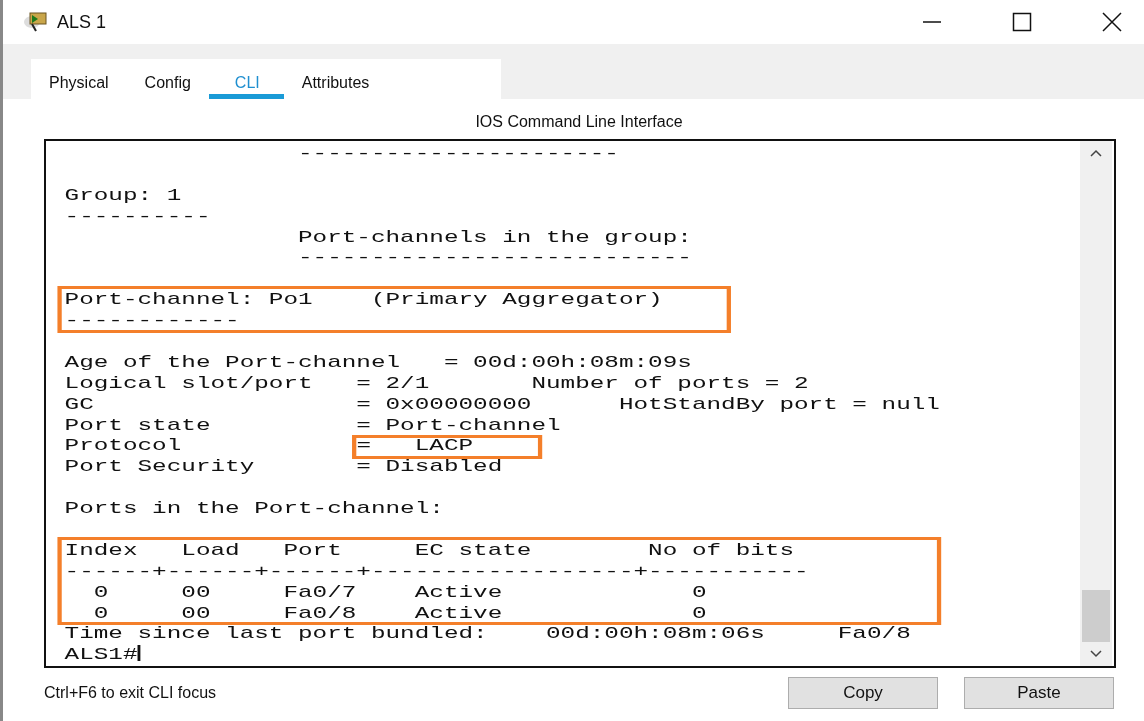 The width and height of the screenshot is (1144, 721). I want to click on terminal-line: Port state = Port-channel, so click(312, 426).